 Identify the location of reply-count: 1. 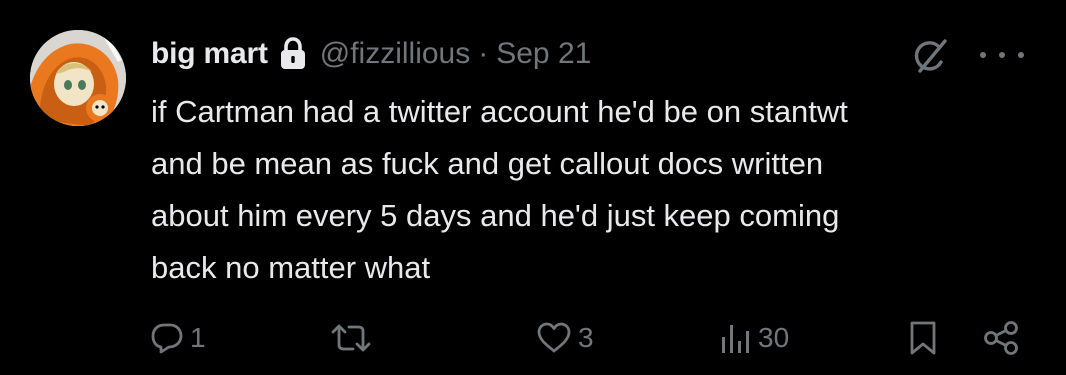
(198, 337).